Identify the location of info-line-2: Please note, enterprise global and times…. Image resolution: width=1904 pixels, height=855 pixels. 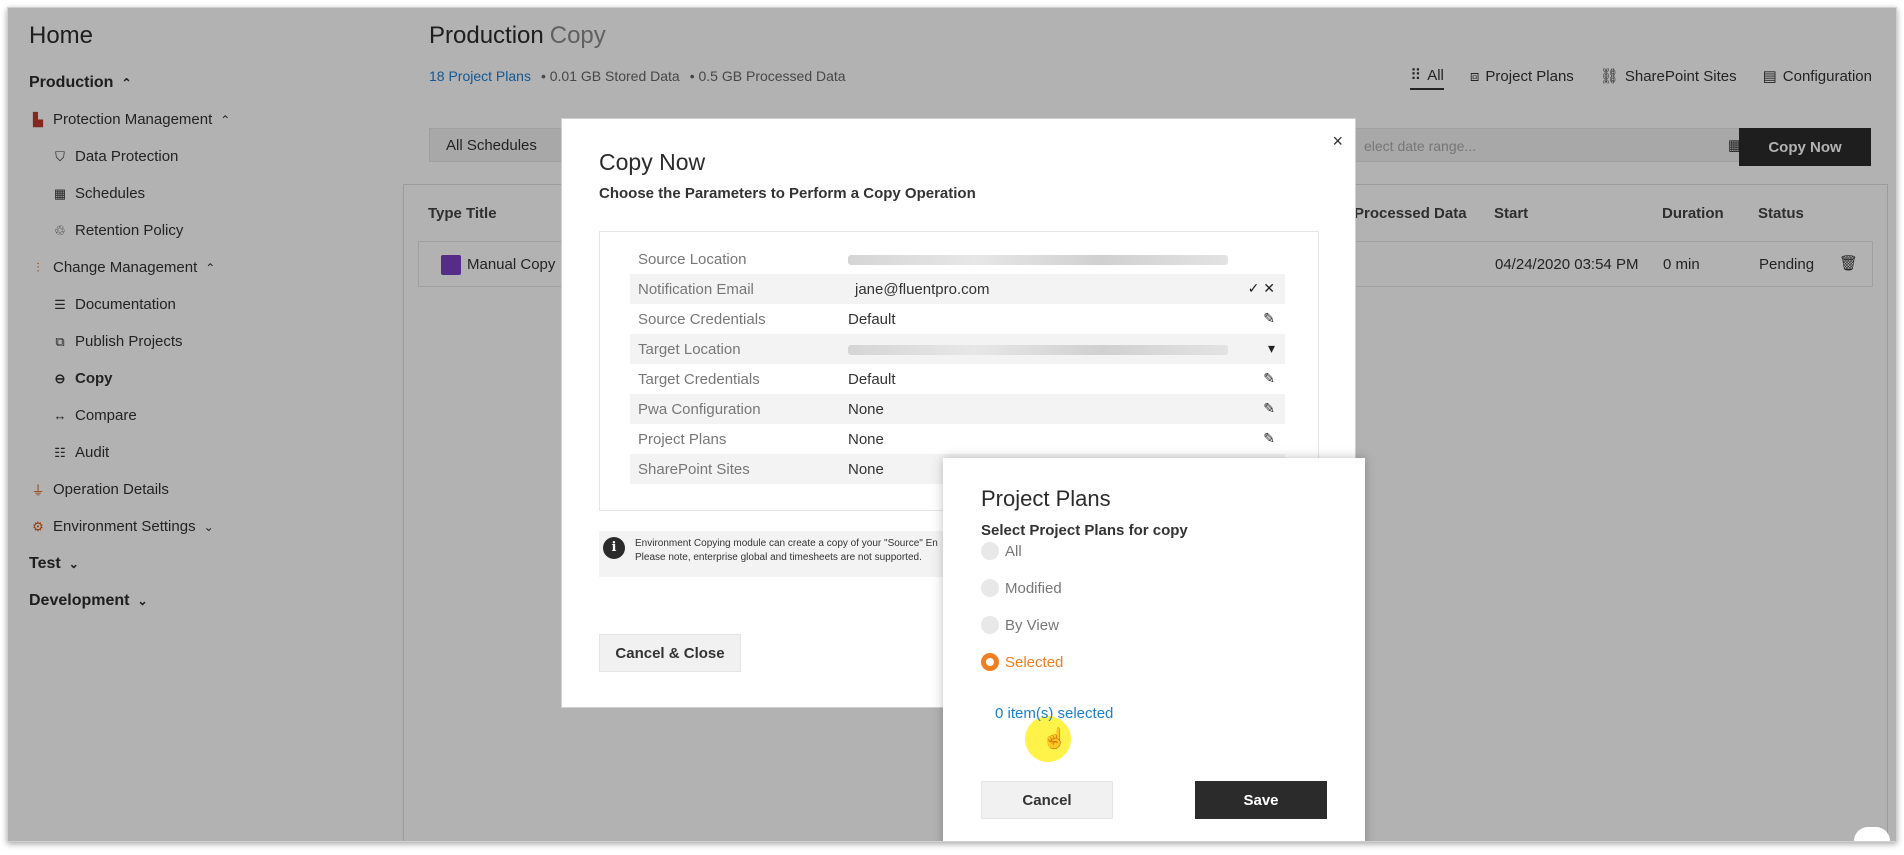
(778, 557).